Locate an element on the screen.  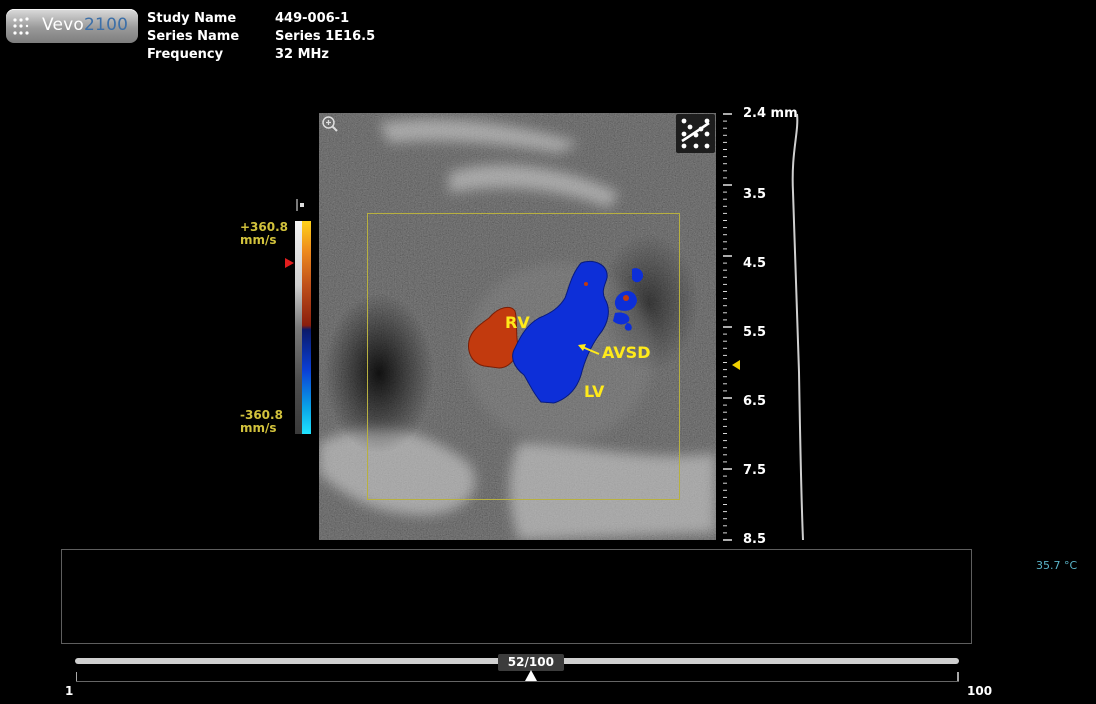
frequency-label: Frequency is located at coordinates (185, 54).